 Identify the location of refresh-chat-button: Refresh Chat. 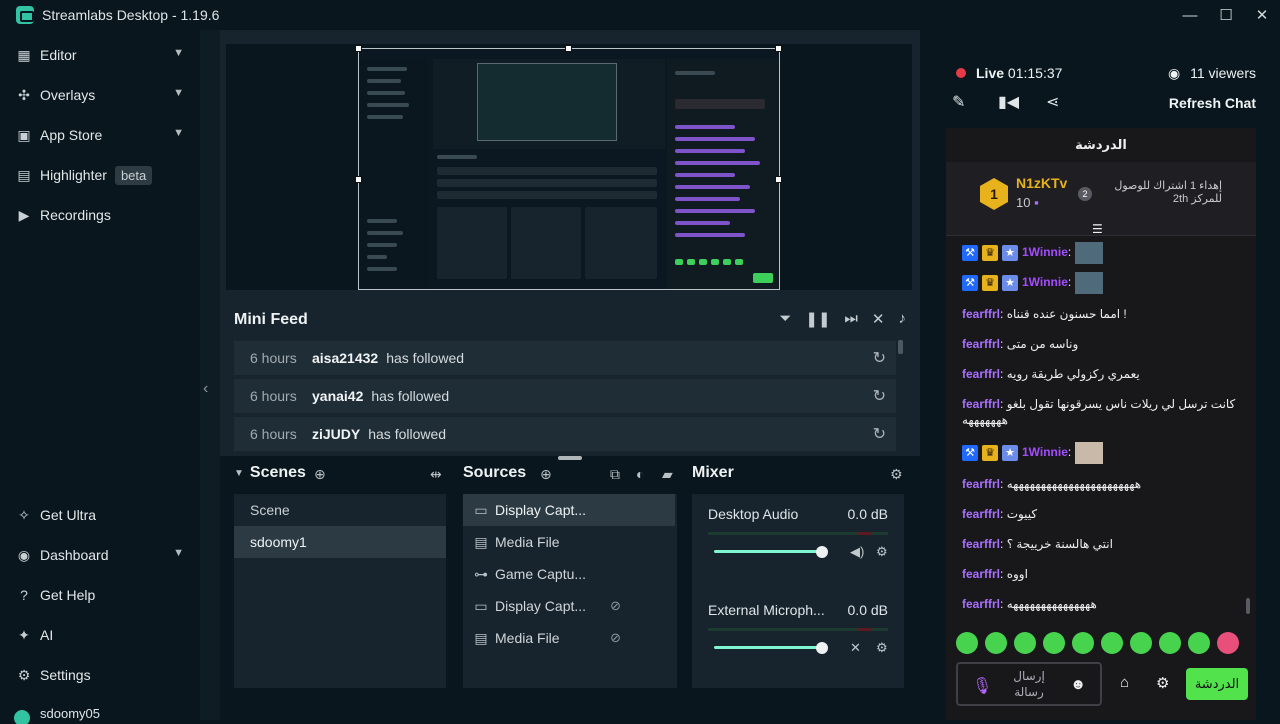
(1212, 103).